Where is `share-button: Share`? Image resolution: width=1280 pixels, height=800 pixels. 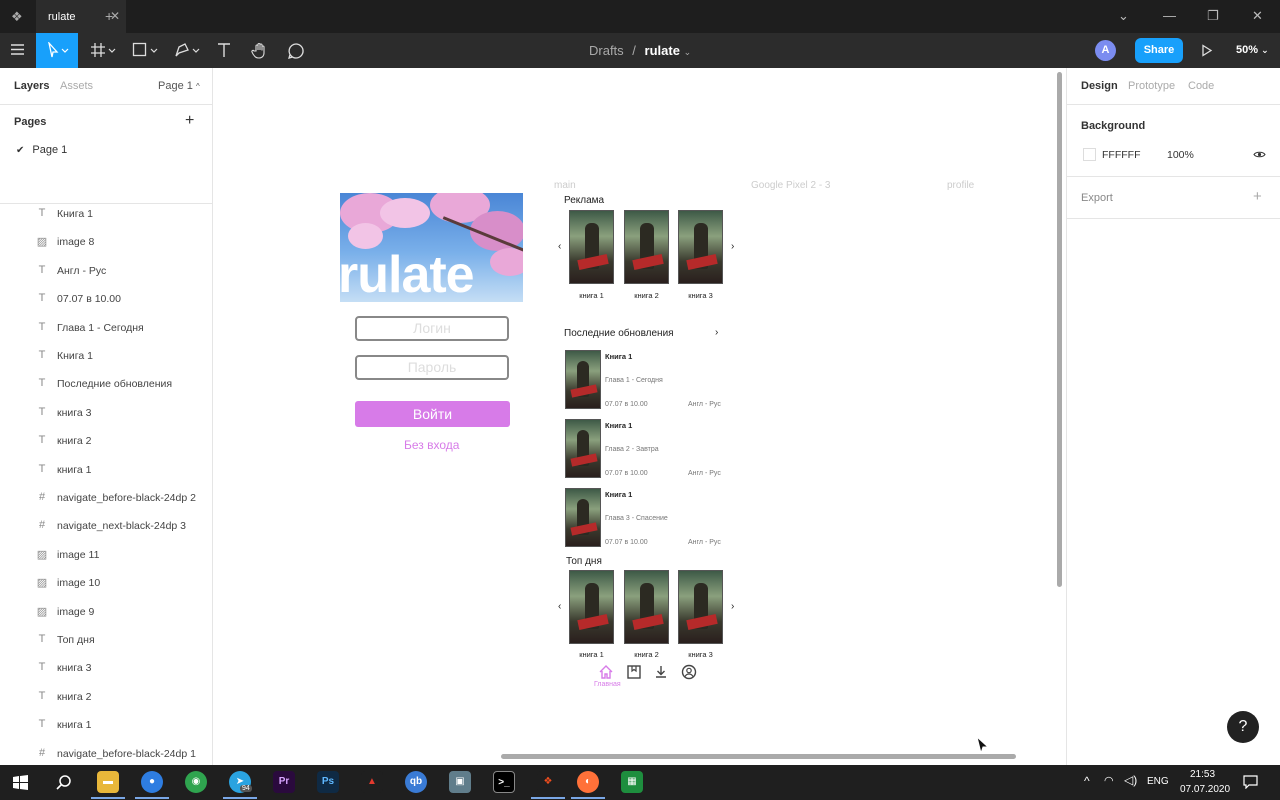
share-button: Share is located at coordinates (1159, 50).